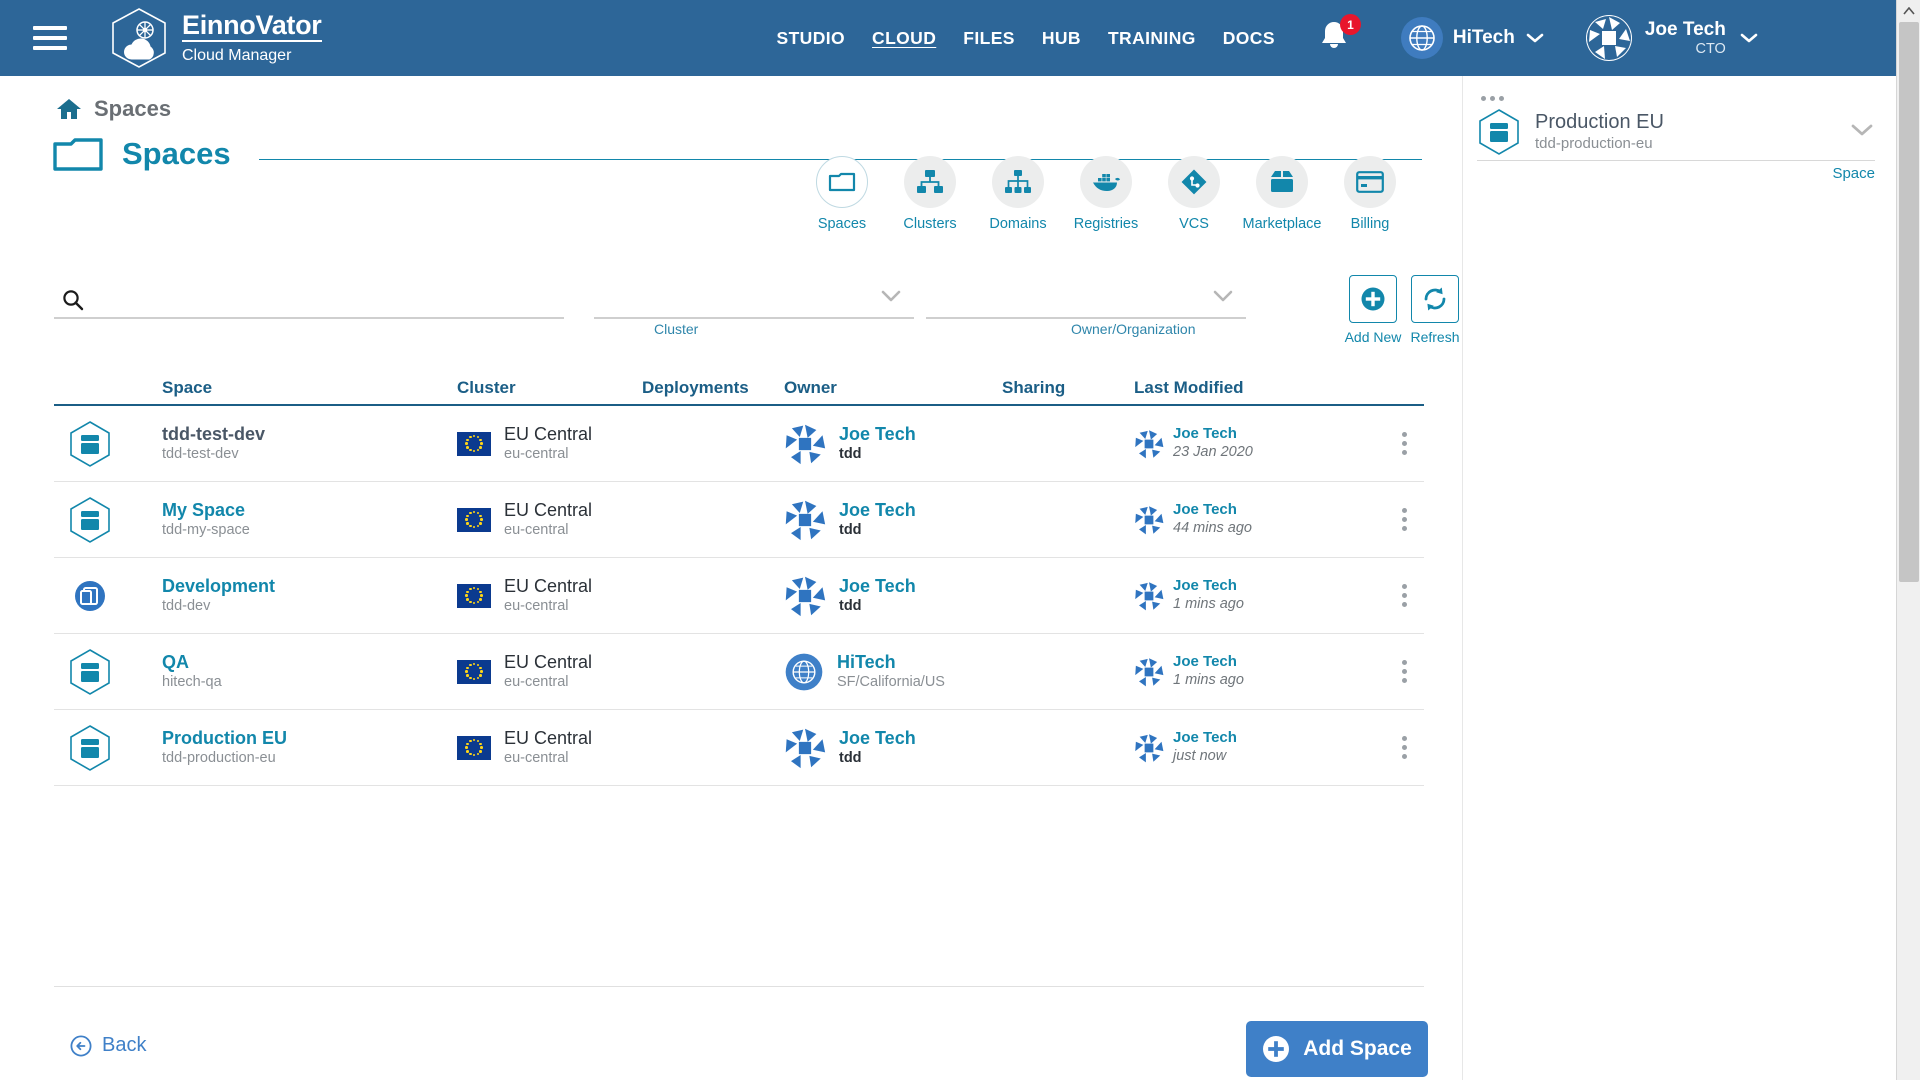  I want to click on docker-whale-icon, so click(1106, 182).